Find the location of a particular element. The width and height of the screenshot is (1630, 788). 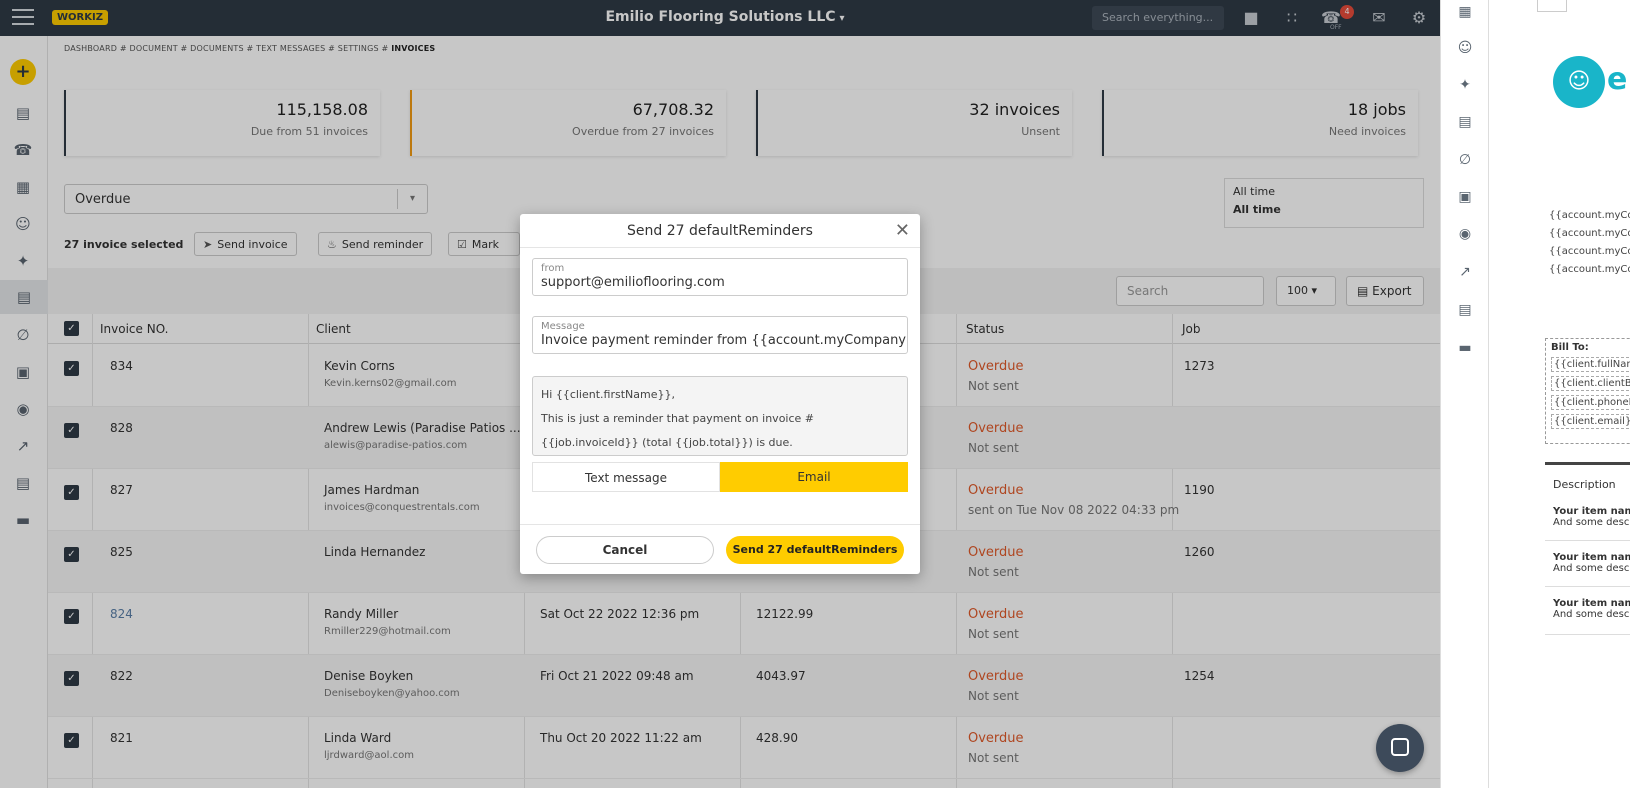

from-value: support@emilioflooring.com is located at coordinates (633, 282).